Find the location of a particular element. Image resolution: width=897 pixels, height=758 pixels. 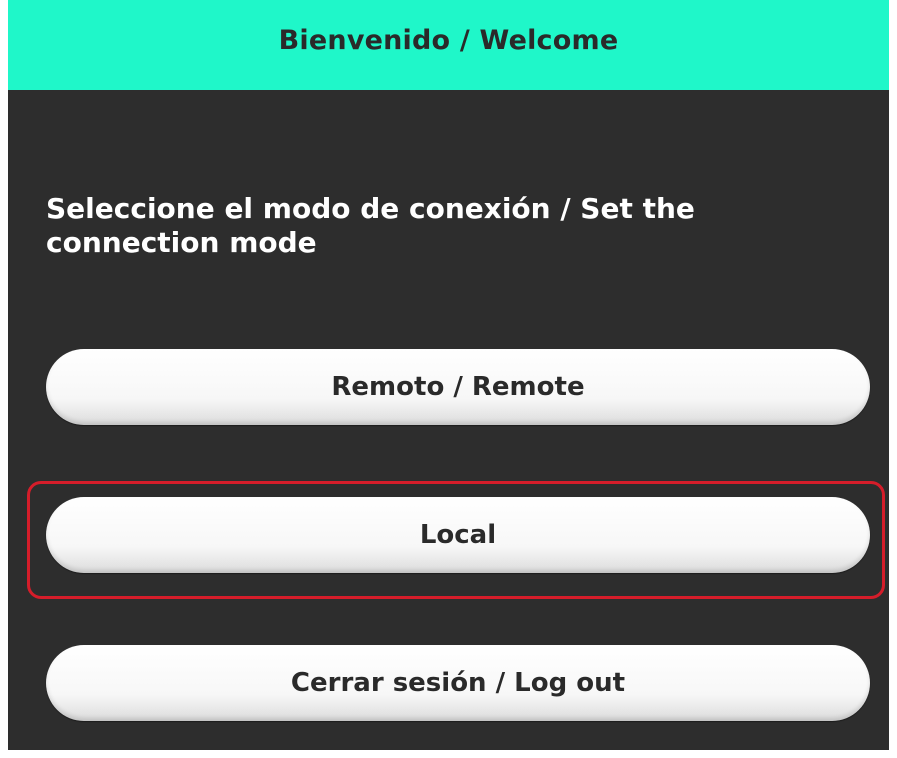

remote-button: Remoto / Remote is located at coordinates (458, 387).